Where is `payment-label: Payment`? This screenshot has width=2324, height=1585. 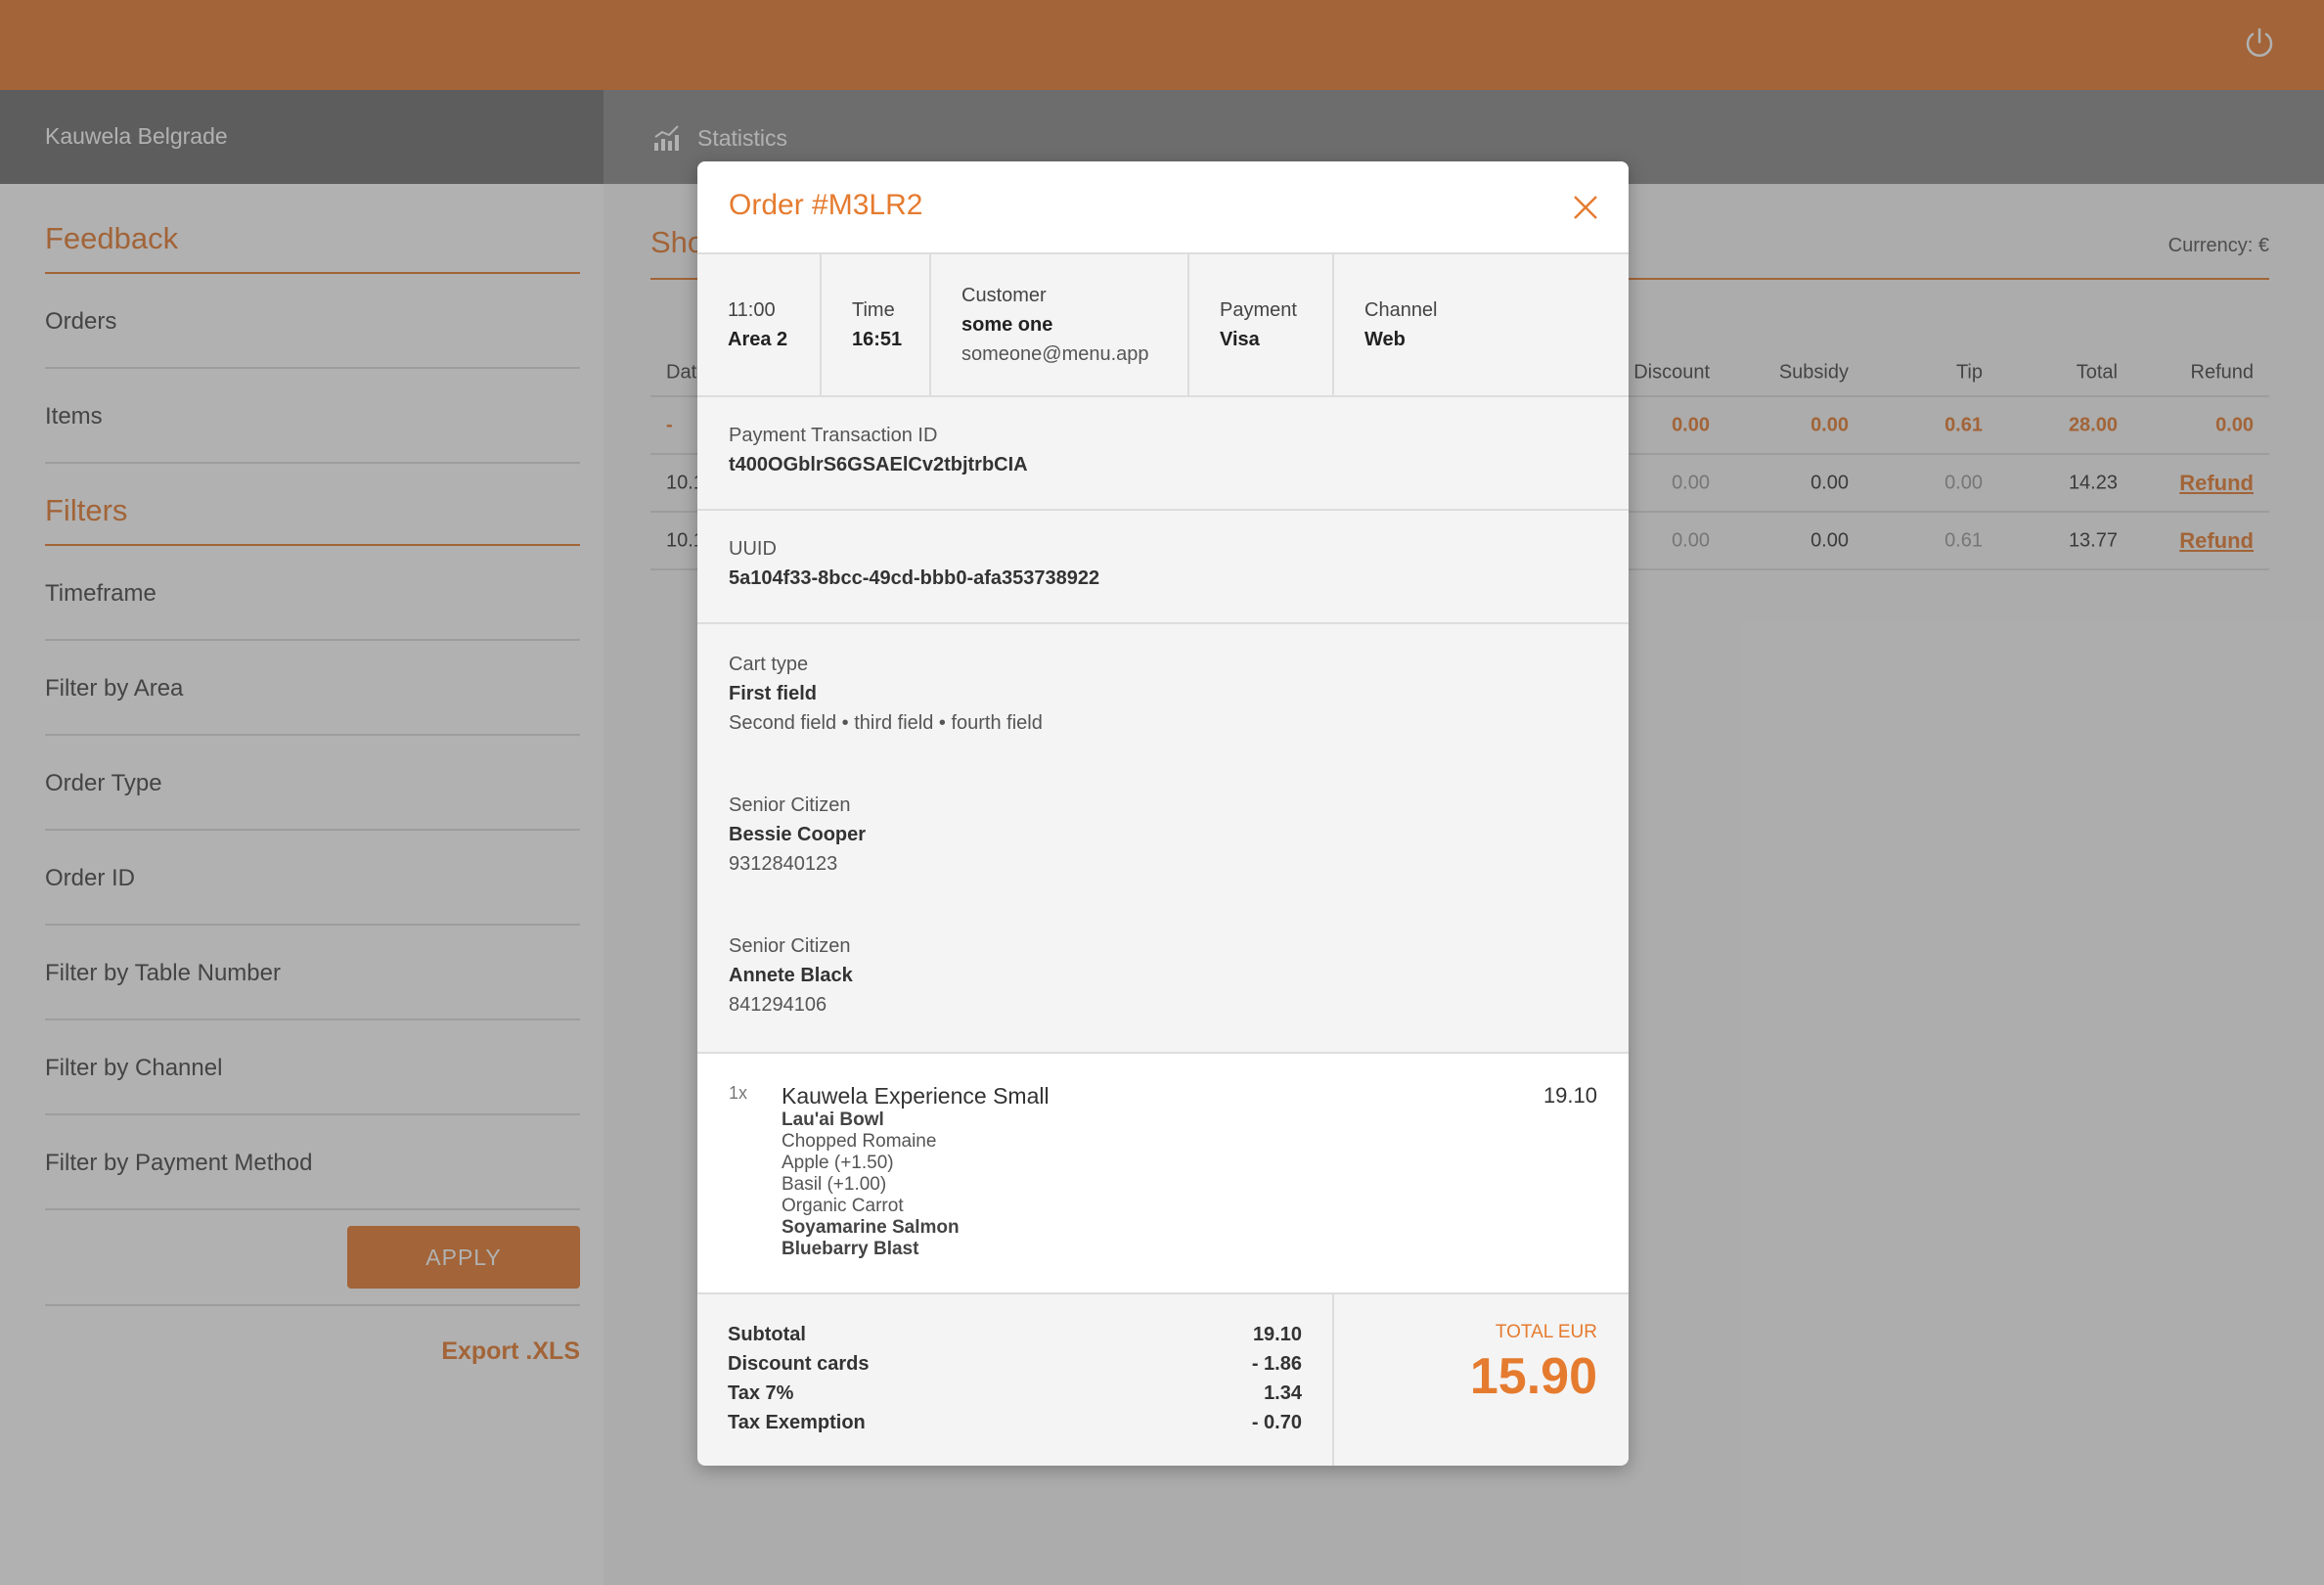 payment-label: Payment is located at coordinates (1258, 310).